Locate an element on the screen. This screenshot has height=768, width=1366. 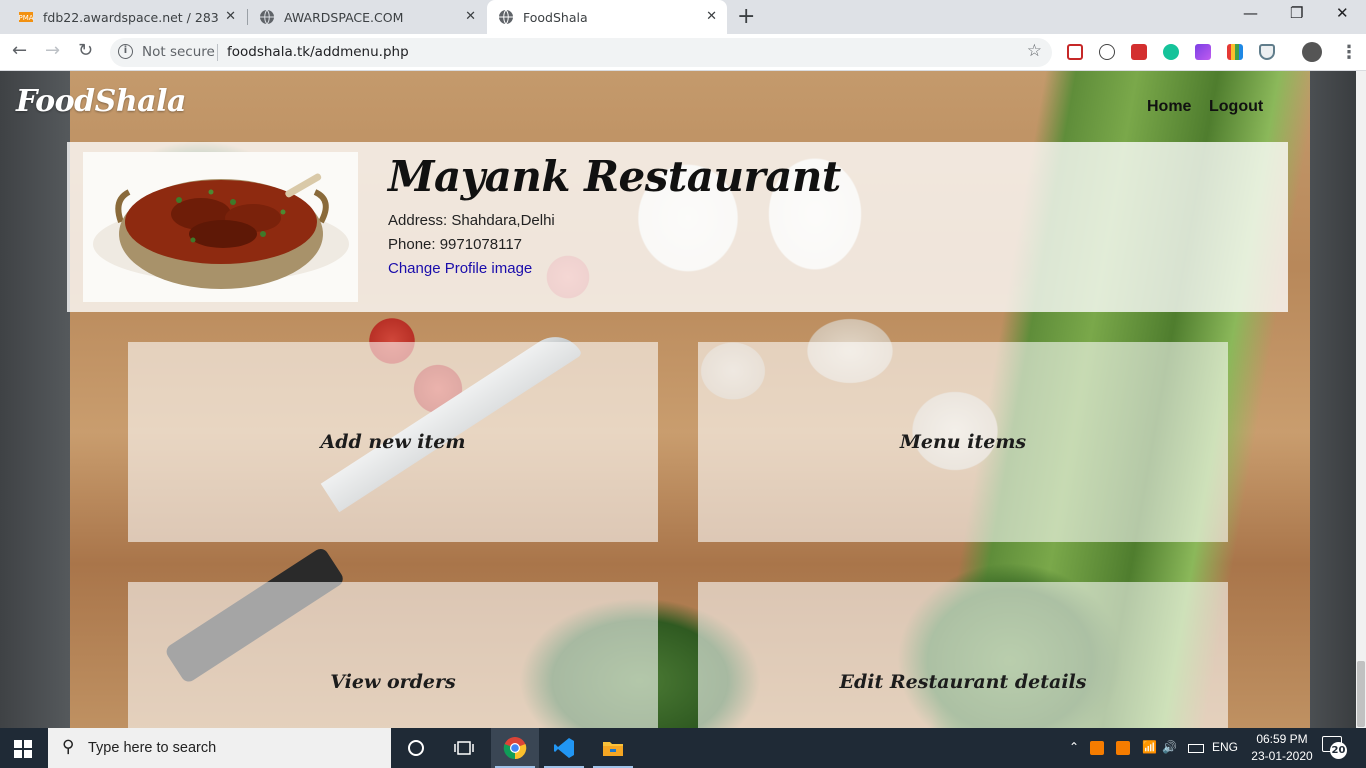
forward-arrow-icon: → is located at coordinates (52, 50).